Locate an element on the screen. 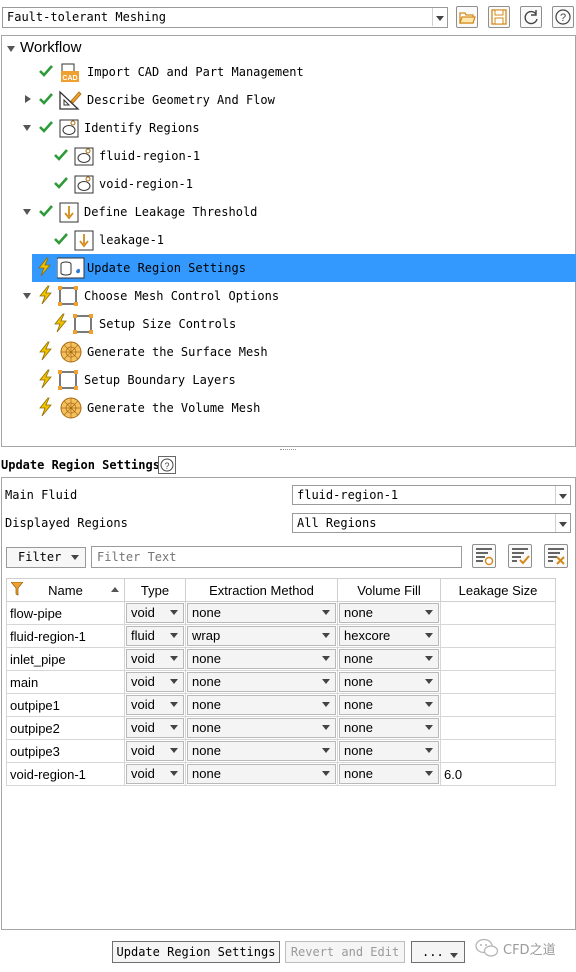  expand-toggle is located at coordinates (27, 100).